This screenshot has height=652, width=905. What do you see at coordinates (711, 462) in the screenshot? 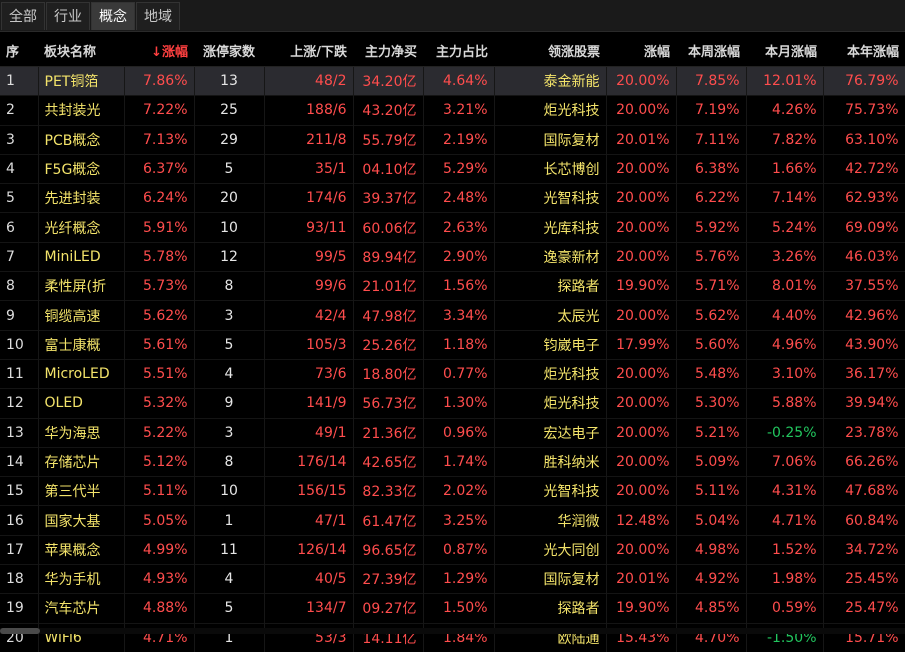
I see `week-change: 5.09%` at bounding box center [711, 462].